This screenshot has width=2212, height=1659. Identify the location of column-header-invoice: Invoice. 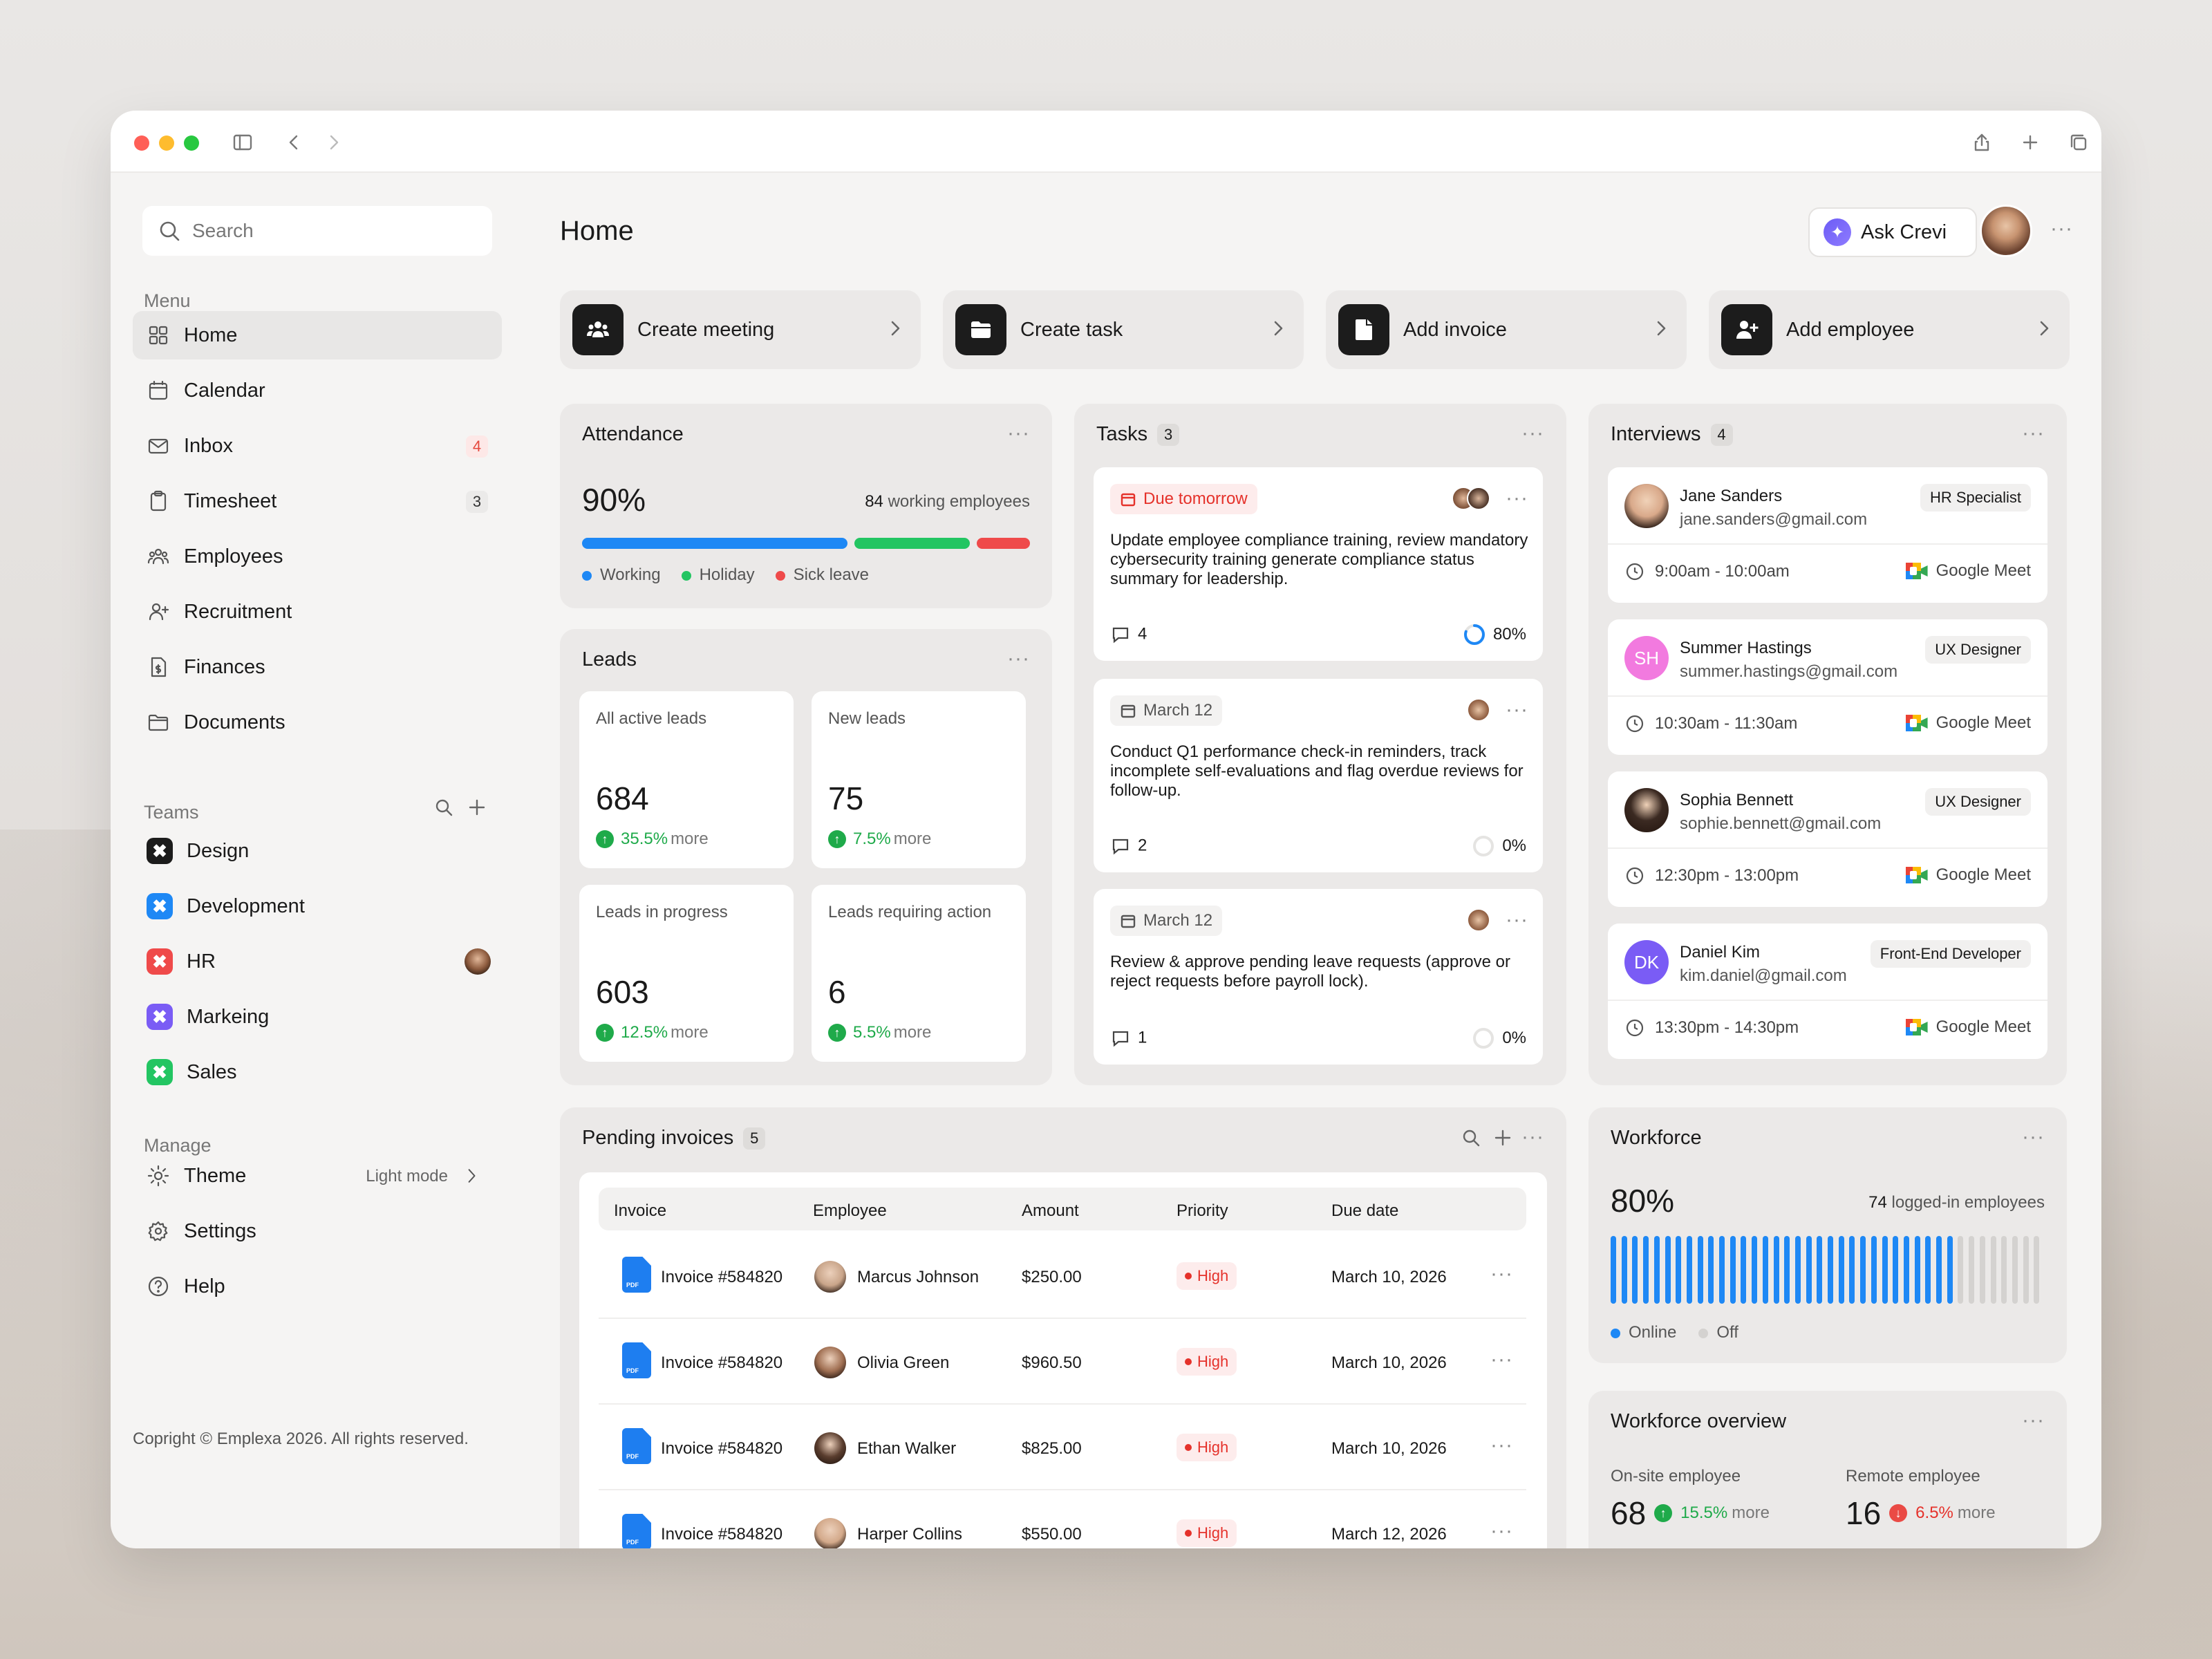
(640, 1211).